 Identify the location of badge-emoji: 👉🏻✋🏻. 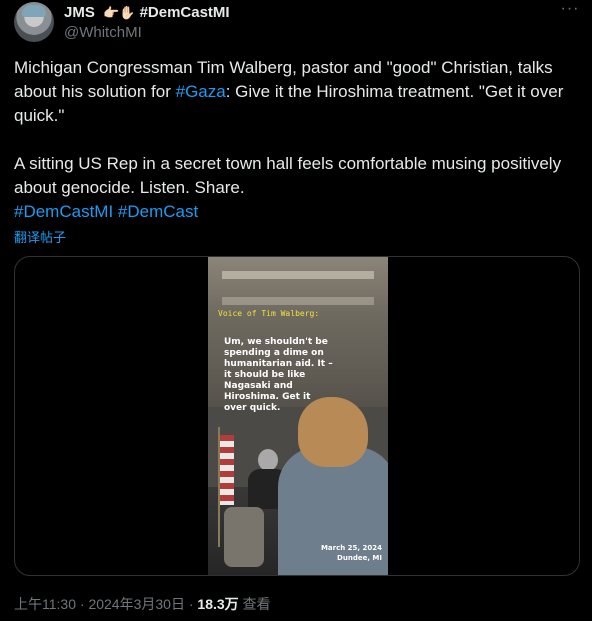
(119, 12).